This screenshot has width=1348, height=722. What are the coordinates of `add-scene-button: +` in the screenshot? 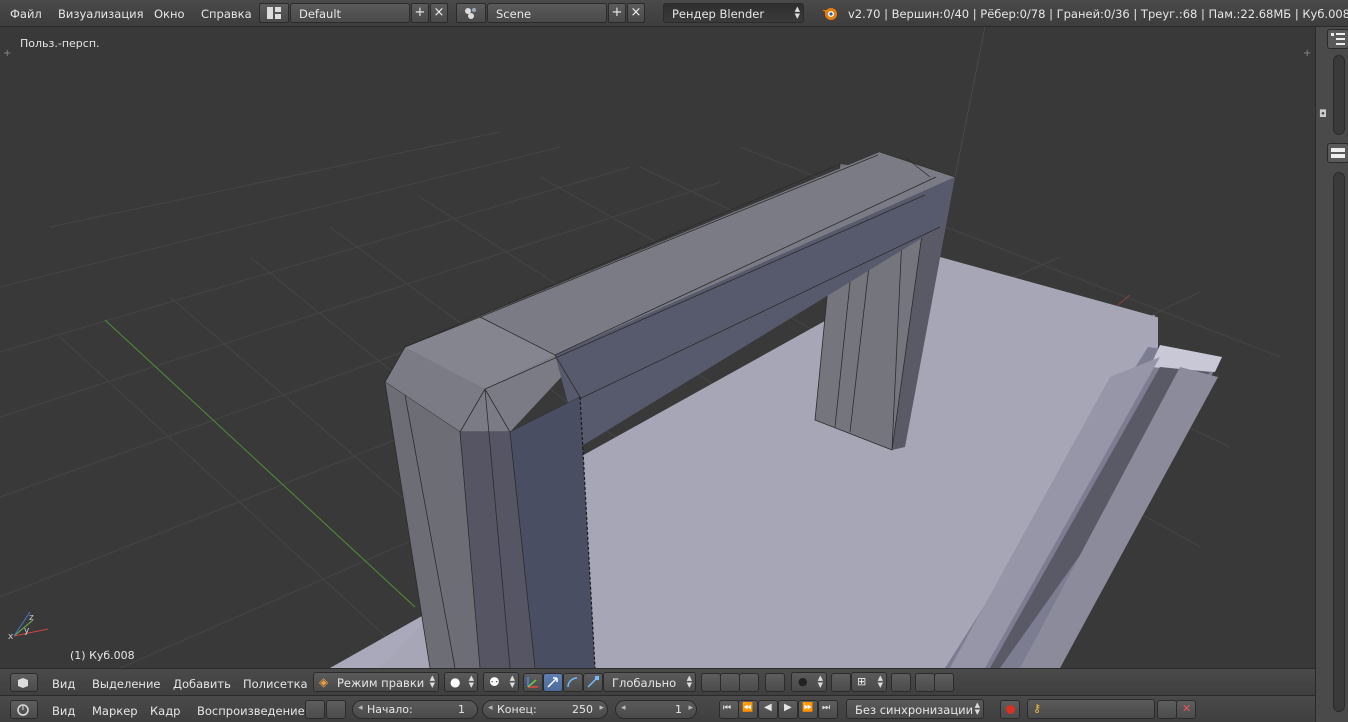 It's located at (617, 13).